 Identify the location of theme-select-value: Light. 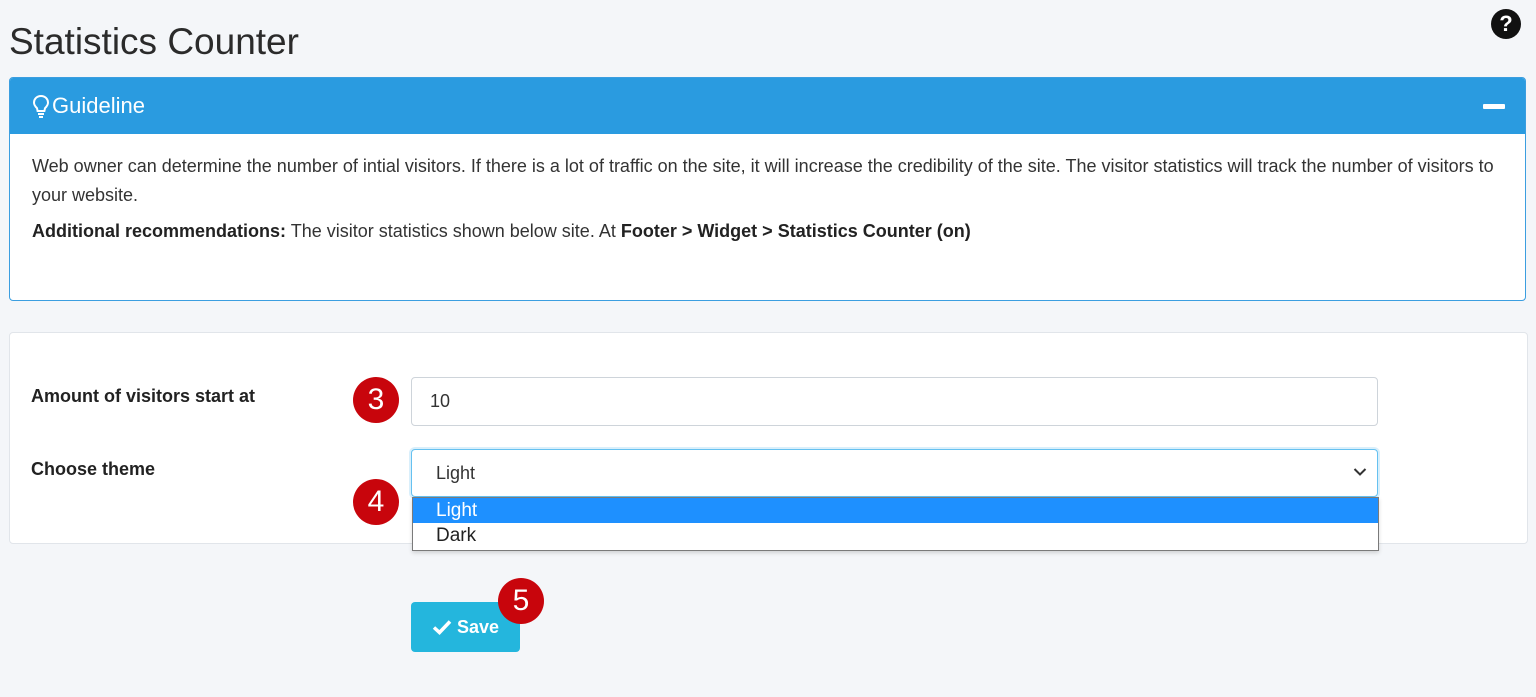
(456, 473).